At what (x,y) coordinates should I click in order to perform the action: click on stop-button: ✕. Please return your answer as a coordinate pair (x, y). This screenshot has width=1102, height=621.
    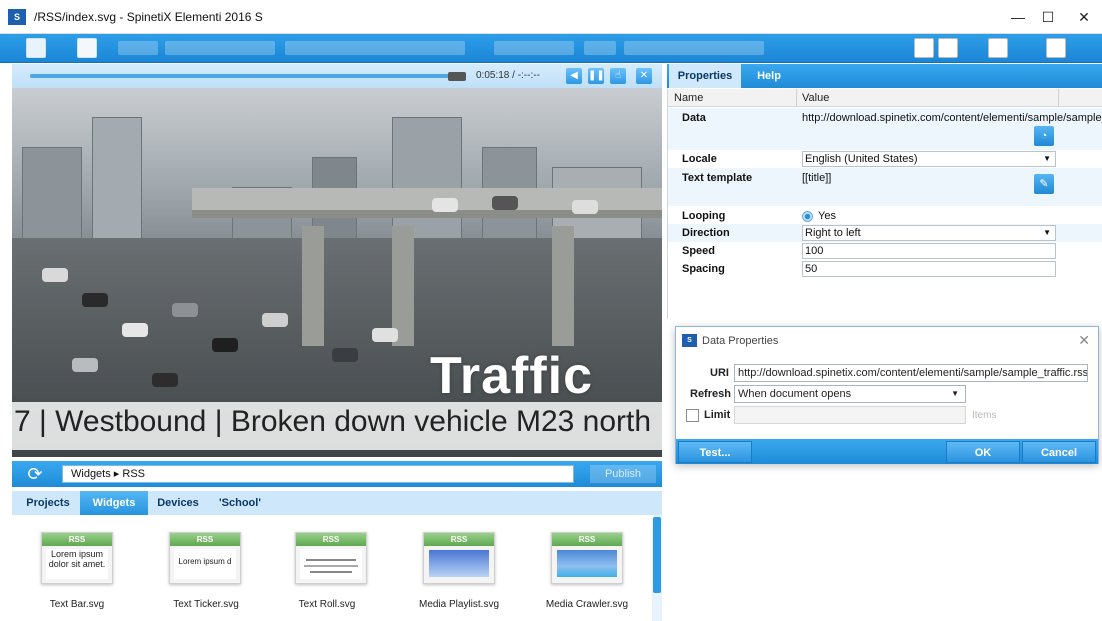
    Looking at the image, I should click on (644, 76).